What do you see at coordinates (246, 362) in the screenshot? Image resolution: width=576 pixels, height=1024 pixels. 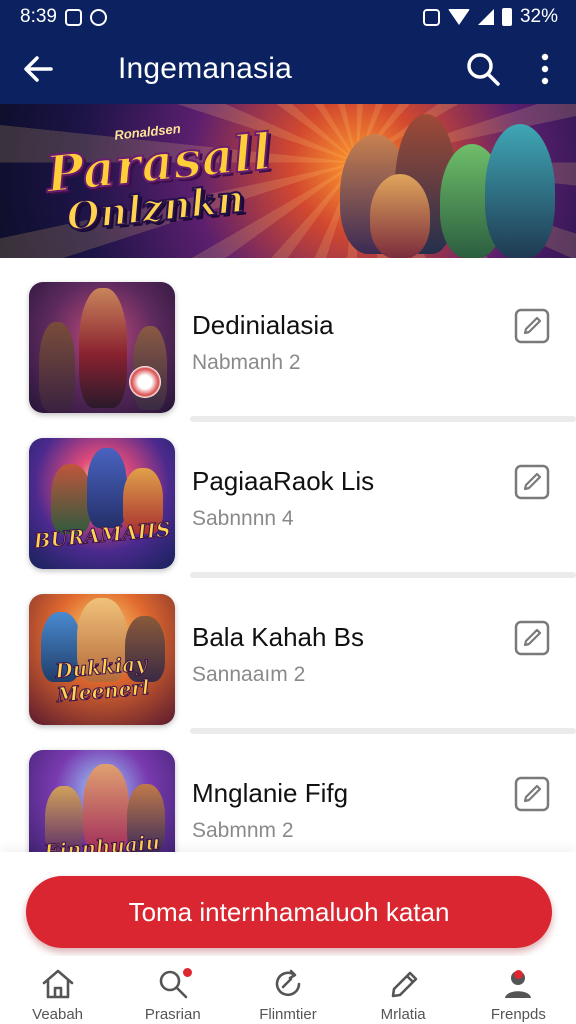 I see `item-subtitle: Nabmanh 2` at bounding box center [246, 362].